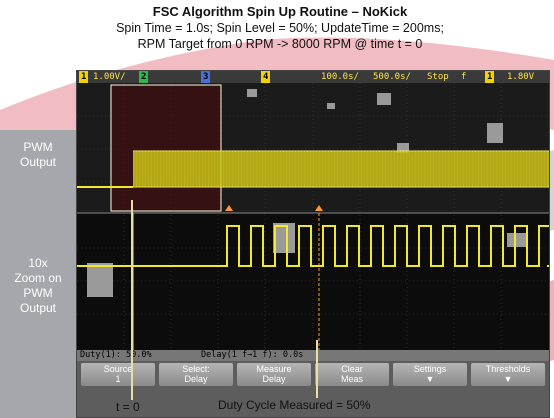 The width and height of the screenshot is (554, 418). What do you see at coordinates (392, 77) in the screenshot?
I see `time-per-div-readout: 500.0s/` at bounding box center [392, 77].